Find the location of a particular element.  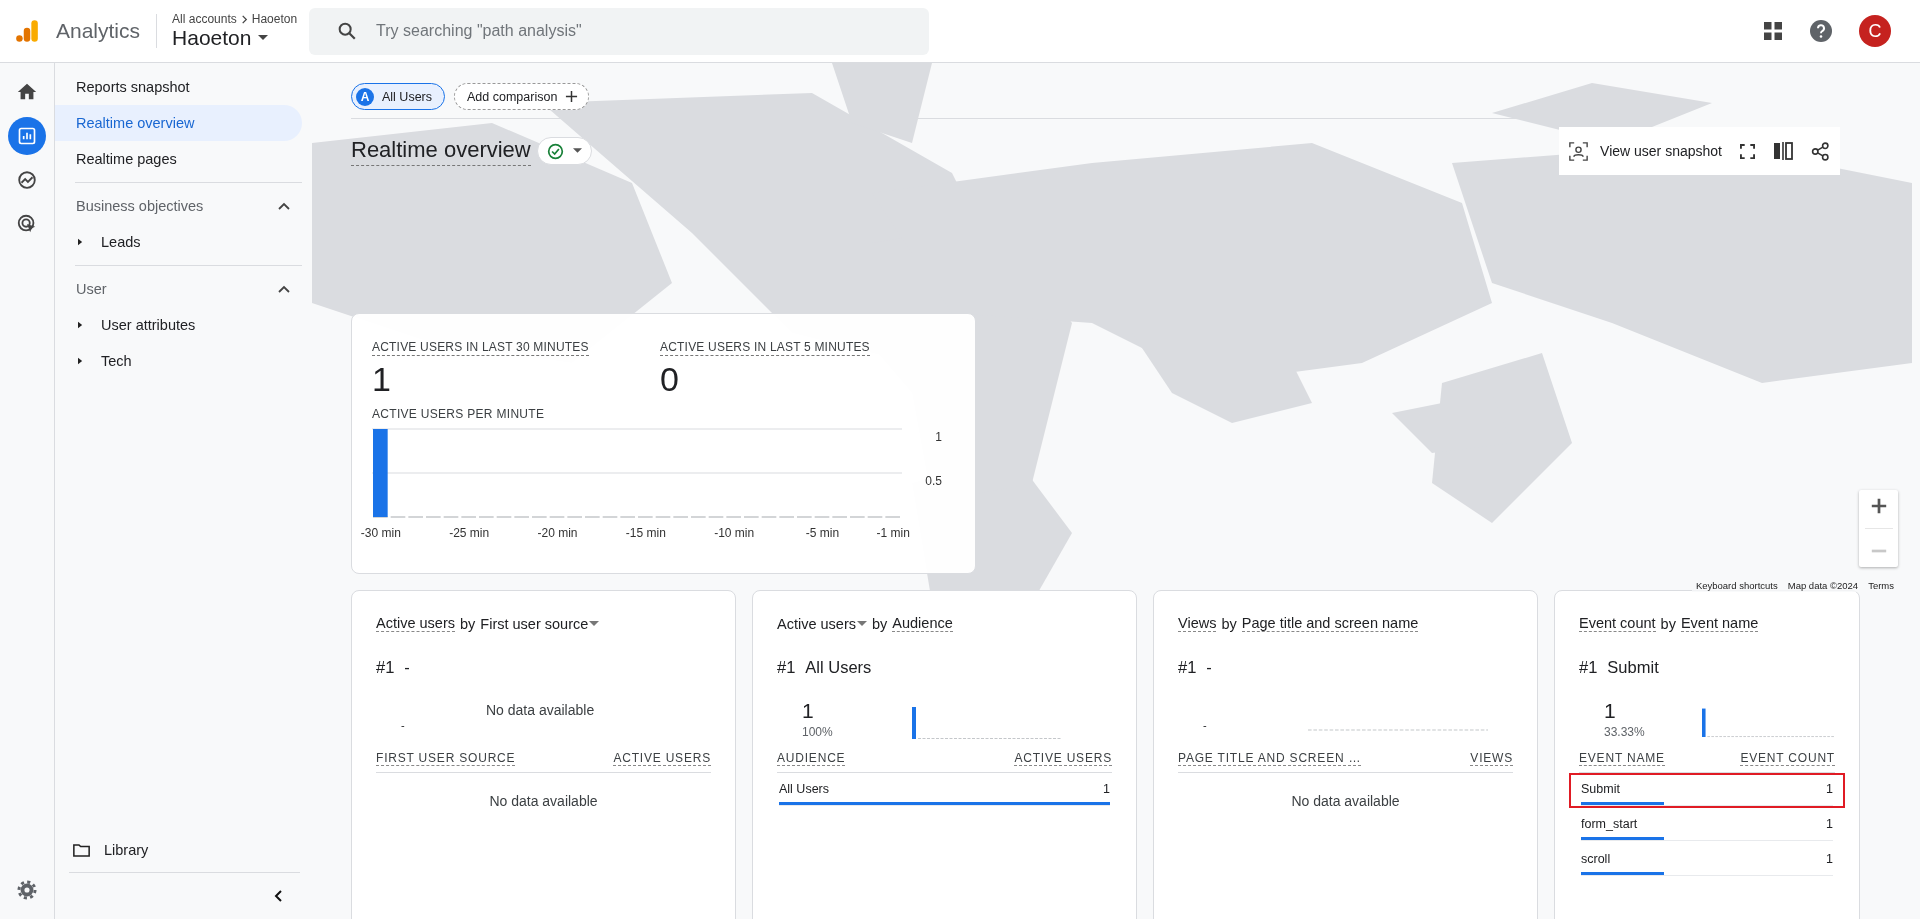

page-title: Realtime overview is located at coordinates (441, 151).